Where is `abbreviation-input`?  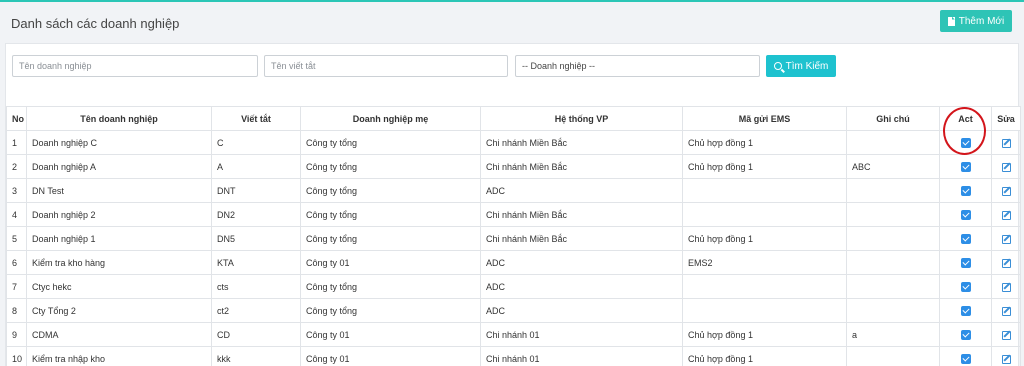 abbreviation-input is located at coordinates (386, 66).